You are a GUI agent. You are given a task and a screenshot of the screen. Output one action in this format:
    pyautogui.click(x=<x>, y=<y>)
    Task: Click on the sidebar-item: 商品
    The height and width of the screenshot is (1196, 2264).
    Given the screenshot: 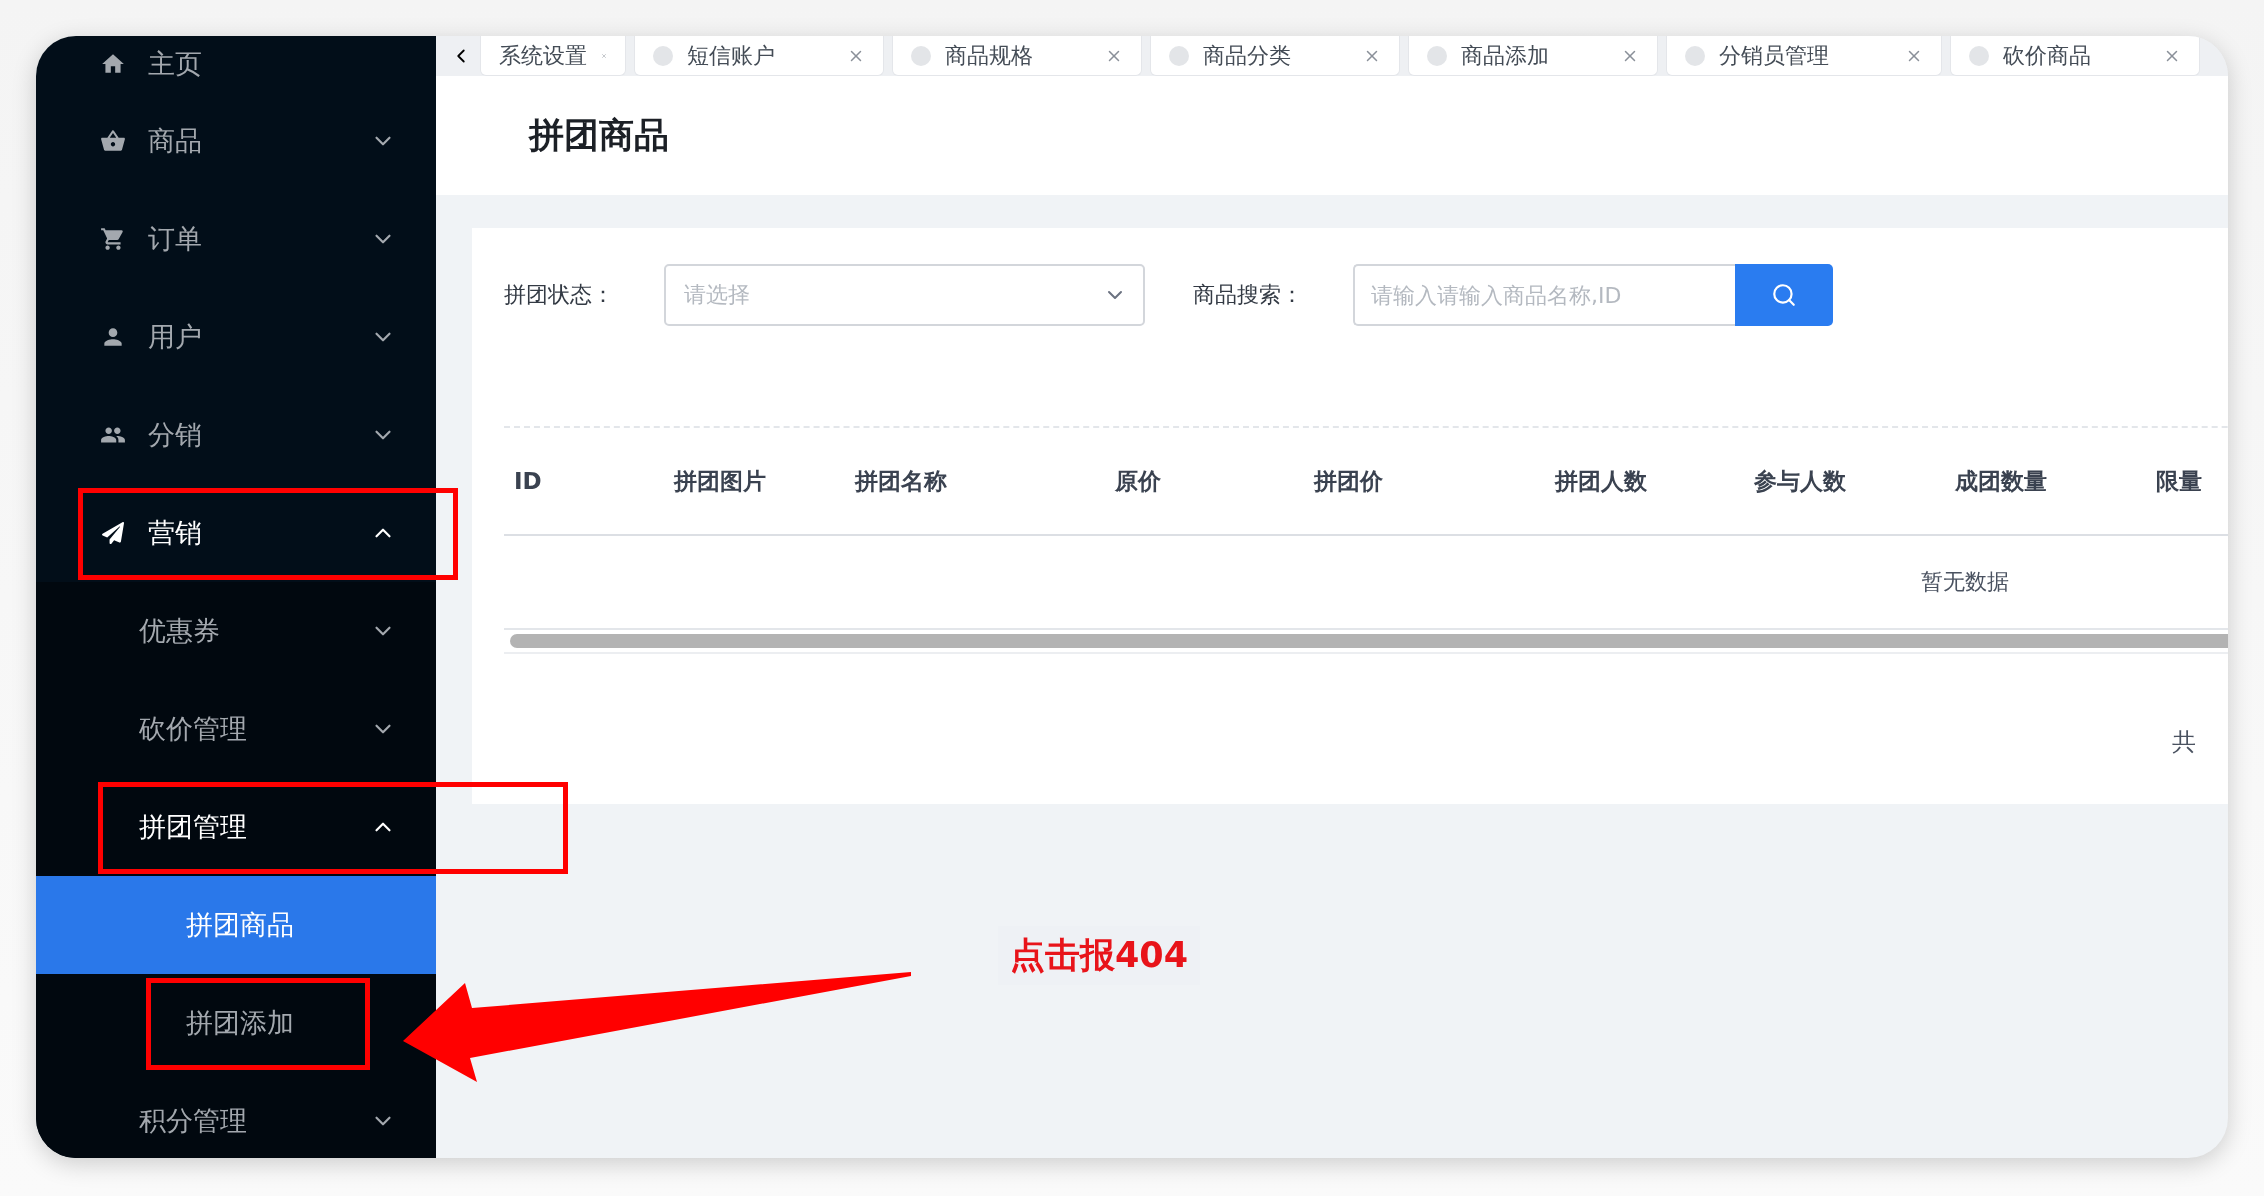 What is the action you would take?
    pyautogui.click(x=236, y=141)
    